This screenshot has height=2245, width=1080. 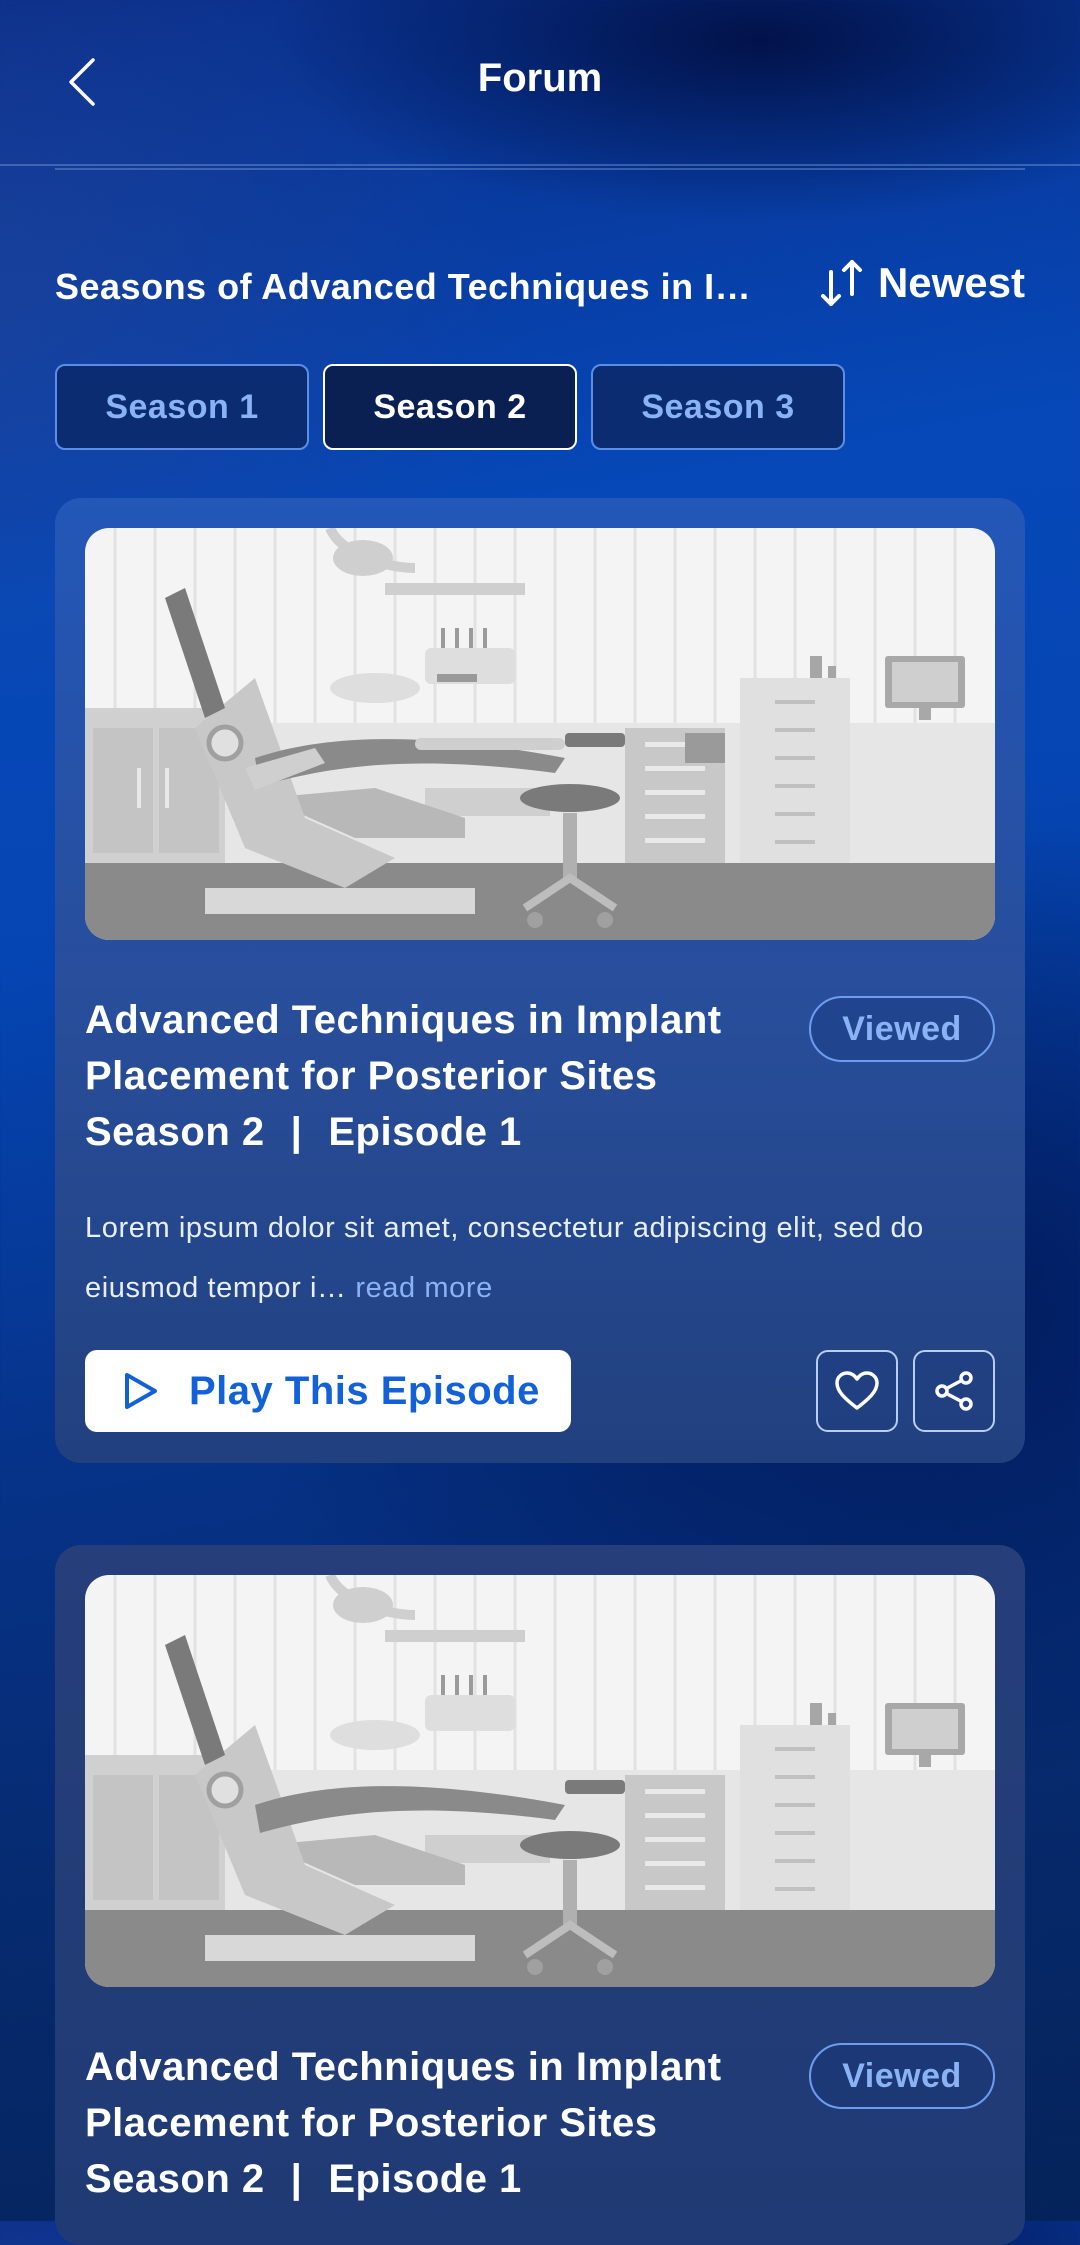 What do you see at coordinates (841, 283) in the screenshot?
I see `sort-arrows-icon` at bounding box center [841, 283].